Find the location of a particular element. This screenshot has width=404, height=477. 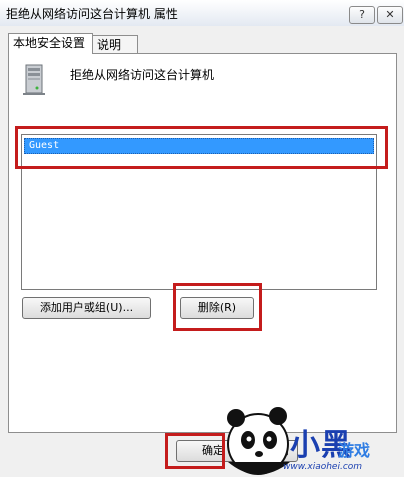

watermark-suffix: 游戏 is located at coordinates (354, 450).